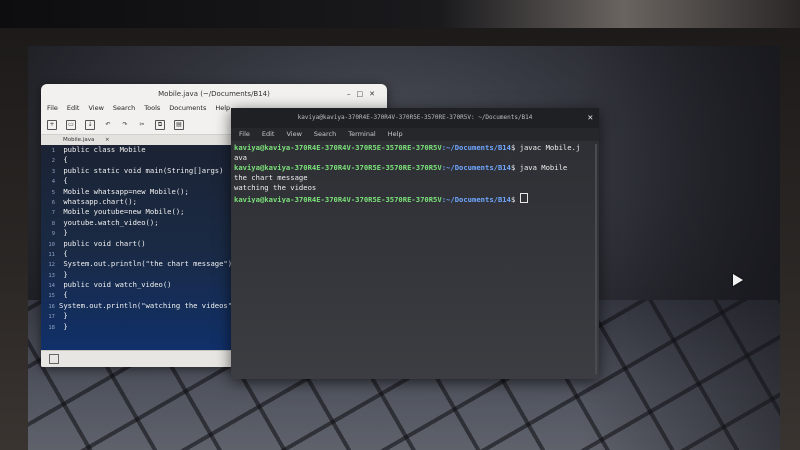  What do you see at coordinates (125, 125) in the screenshot?
I see `redo-icon: ↷` at bounding box center [125, 125].